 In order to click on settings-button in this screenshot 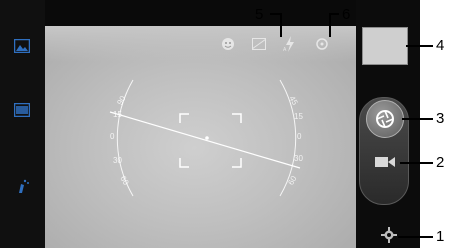, I will do `click(389, 235)`.